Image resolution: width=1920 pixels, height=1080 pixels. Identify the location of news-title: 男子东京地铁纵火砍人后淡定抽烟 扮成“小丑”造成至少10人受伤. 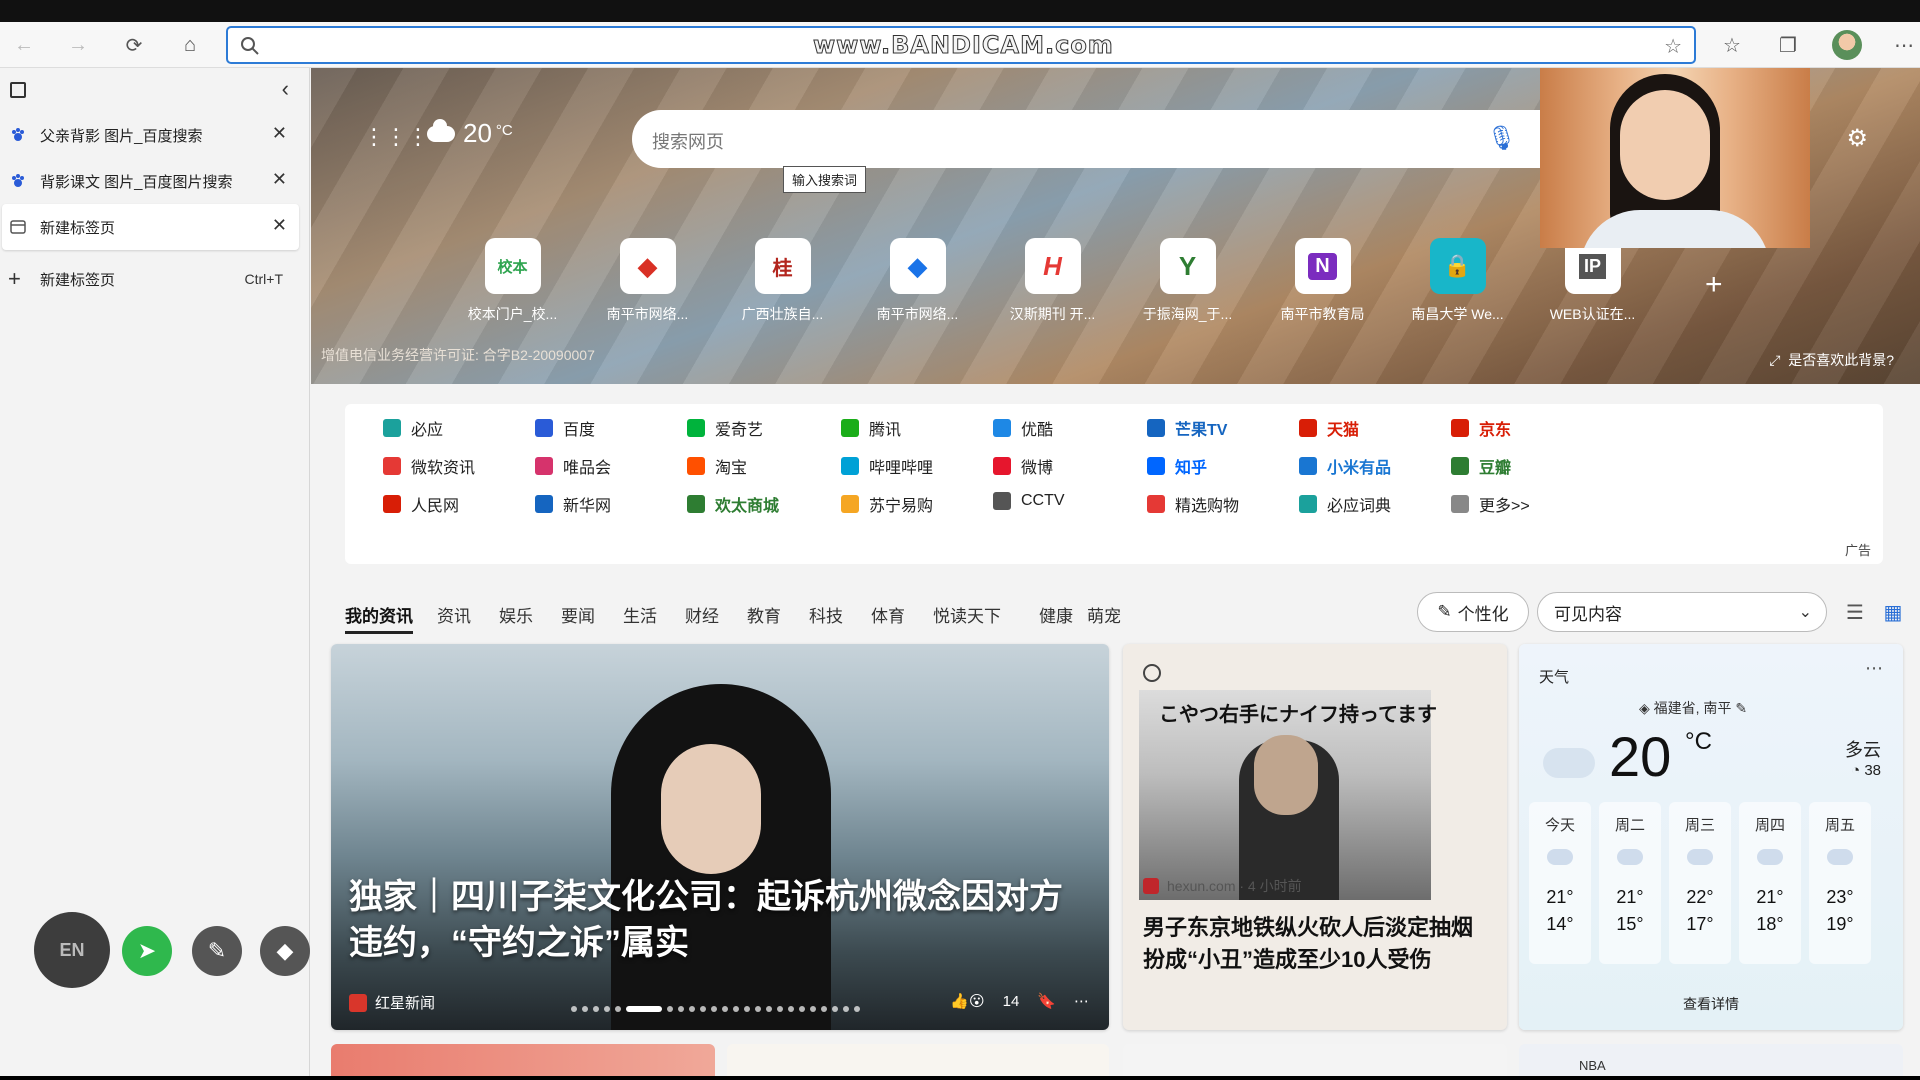
(1318, 944).